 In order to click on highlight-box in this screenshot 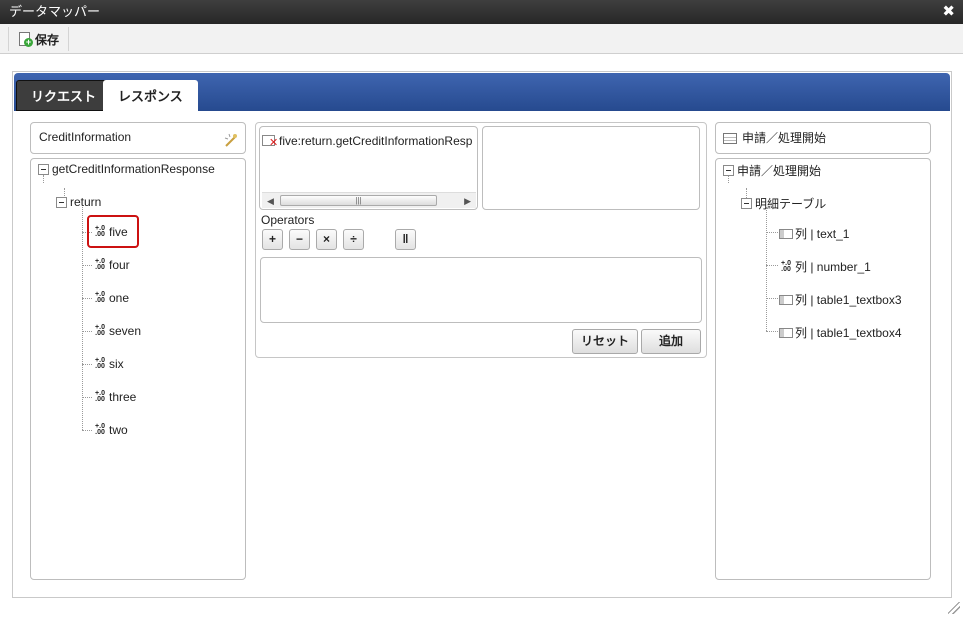, I will do `click(113, 231)`.